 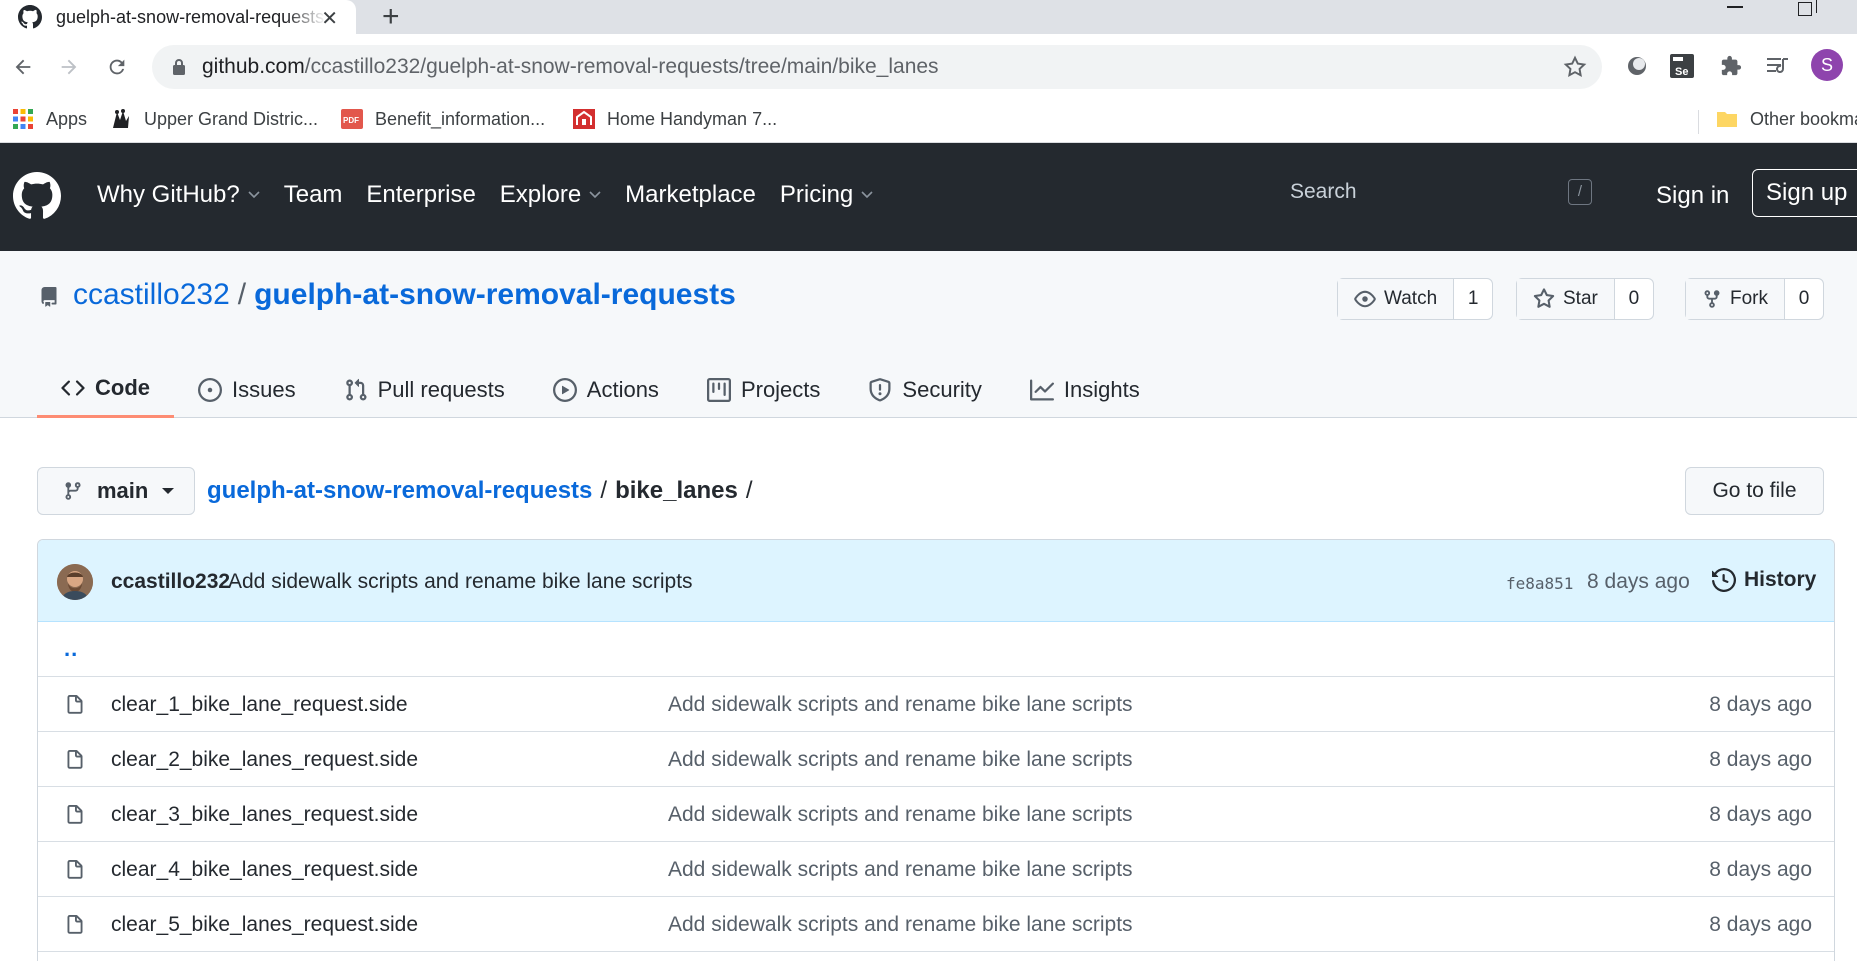 I want to click on search-placeholder: Search, so click(x=1323, y=191).